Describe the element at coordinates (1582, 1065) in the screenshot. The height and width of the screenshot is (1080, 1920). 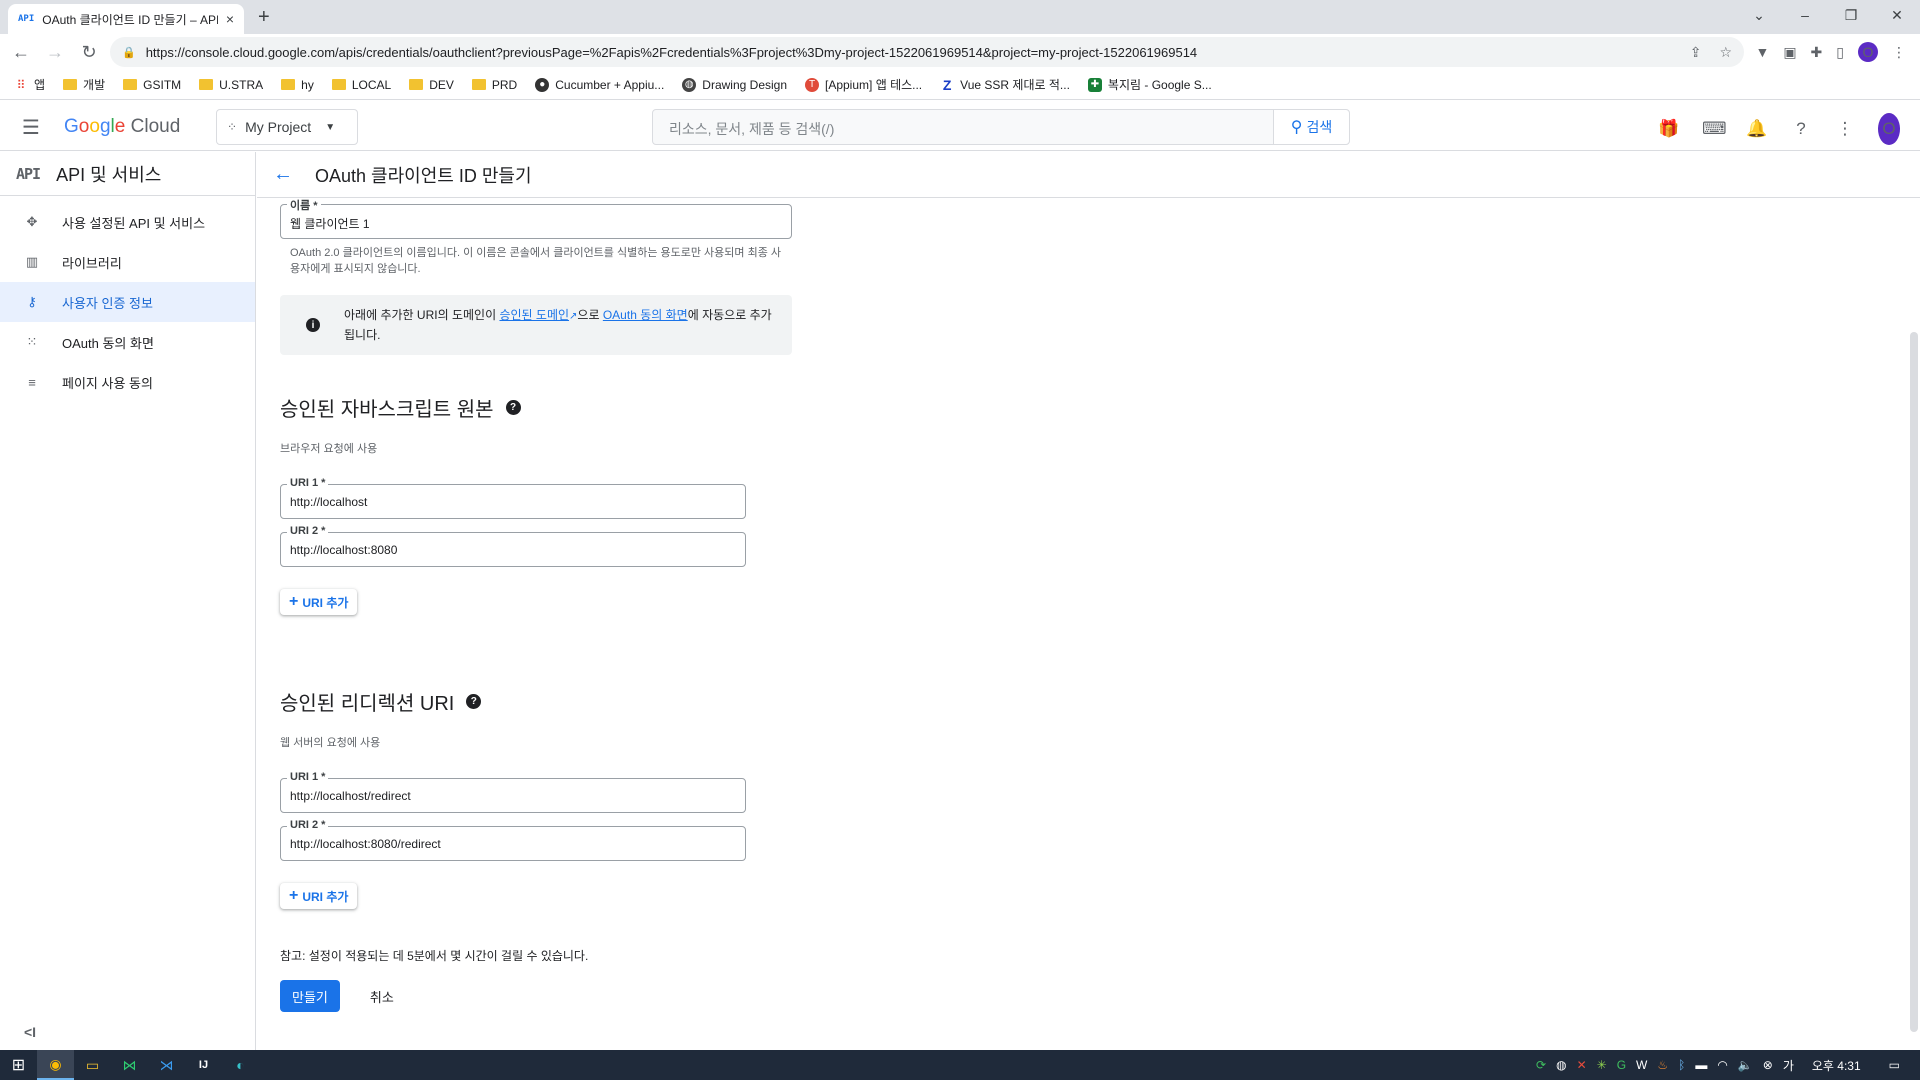
I see `tray-security-icon: ✕` at that location.